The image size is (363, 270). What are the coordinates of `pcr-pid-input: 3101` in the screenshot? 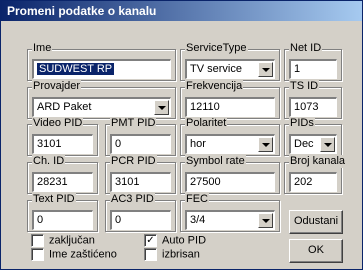 It's located at (140, 182).